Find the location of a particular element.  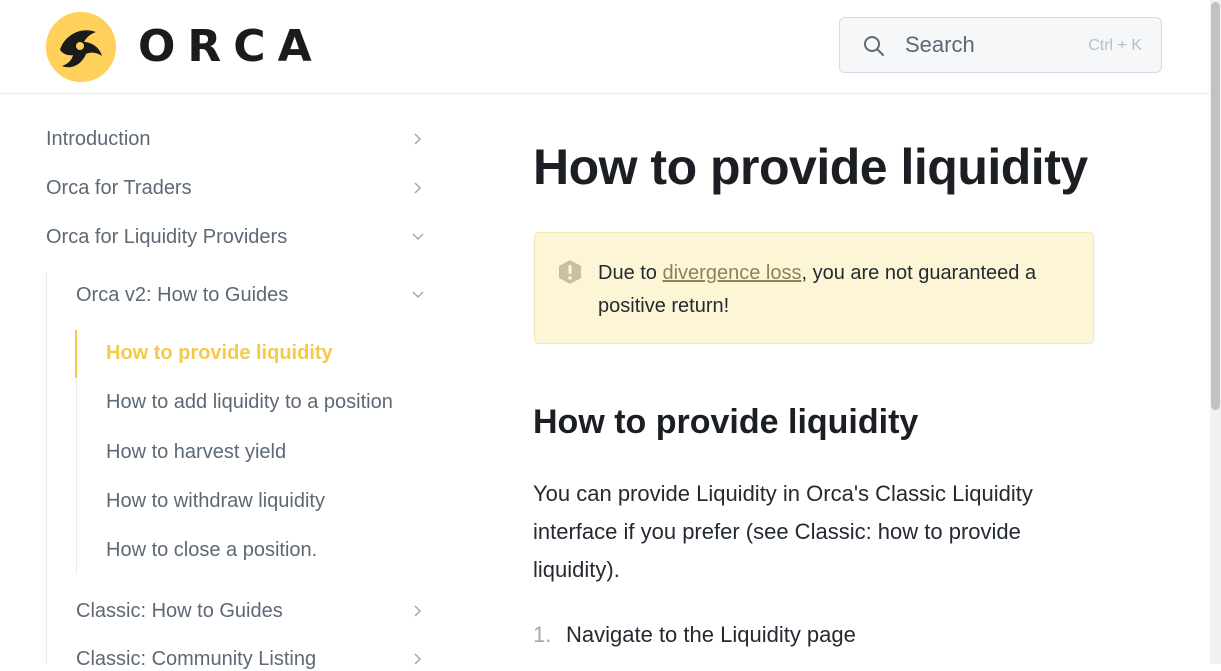

brand-wordmark: ORCA is located at coordinates (231, 47).